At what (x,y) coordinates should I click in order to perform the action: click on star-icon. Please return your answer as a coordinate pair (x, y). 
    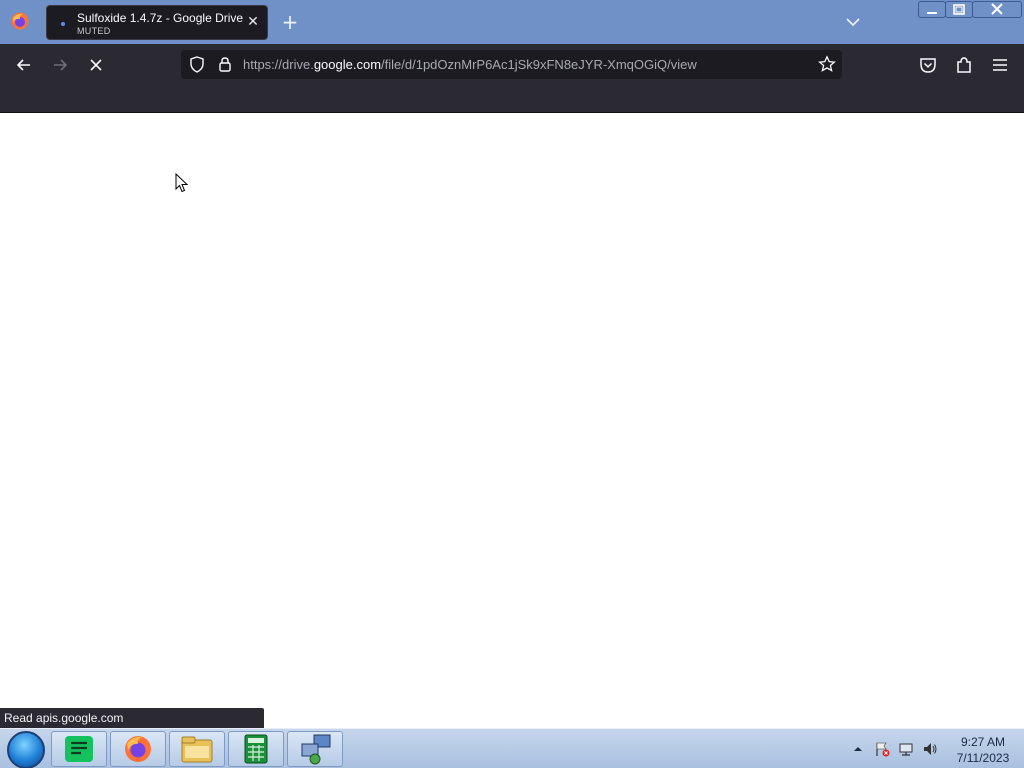
    Looking at the image, I should click on (827, 64).